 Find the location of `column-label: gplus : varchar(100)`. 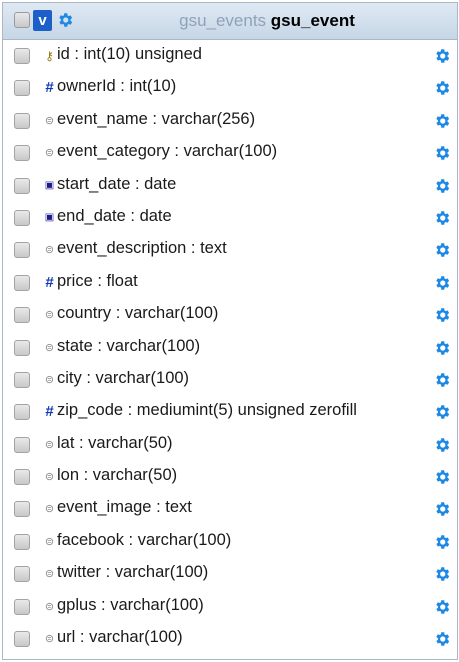

column-label: gplus : varchar(100) is located at coordinates (130, 605).